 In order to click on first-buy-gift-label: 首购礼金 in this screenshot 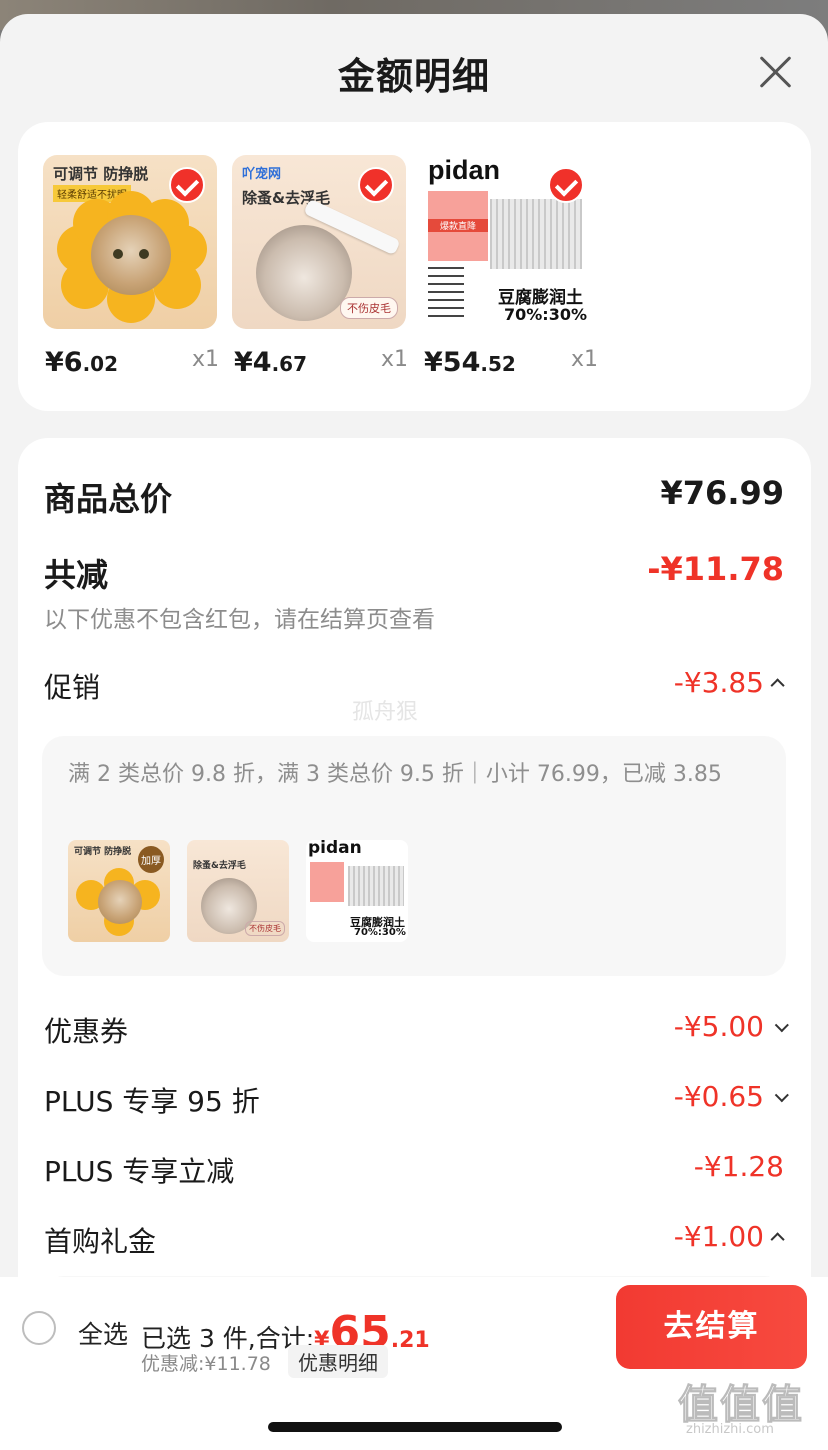, I will do `click(100, 1241)`.